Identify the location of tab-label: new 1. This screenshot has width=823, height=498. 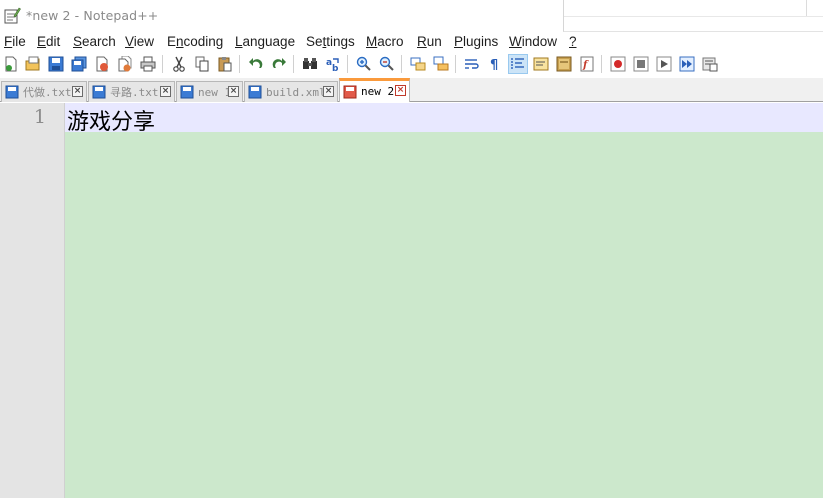
(215, 92).